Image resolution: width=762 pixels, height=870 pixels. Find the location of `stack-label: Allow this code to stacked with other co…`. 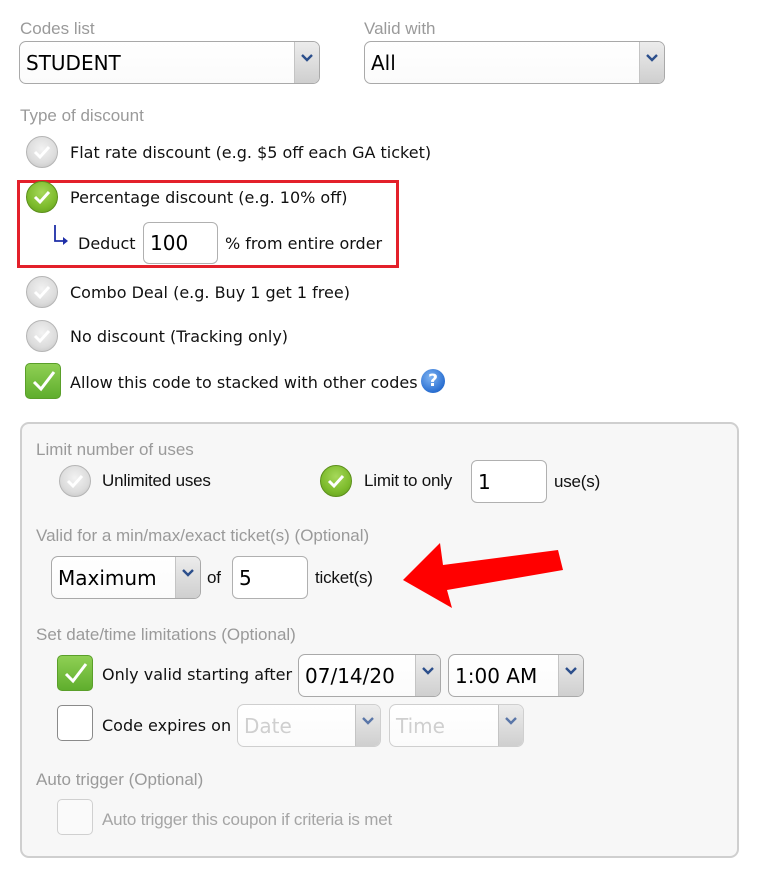

stack-label: Allow this code to stacked with other co… is located at coordinates (244, 382).